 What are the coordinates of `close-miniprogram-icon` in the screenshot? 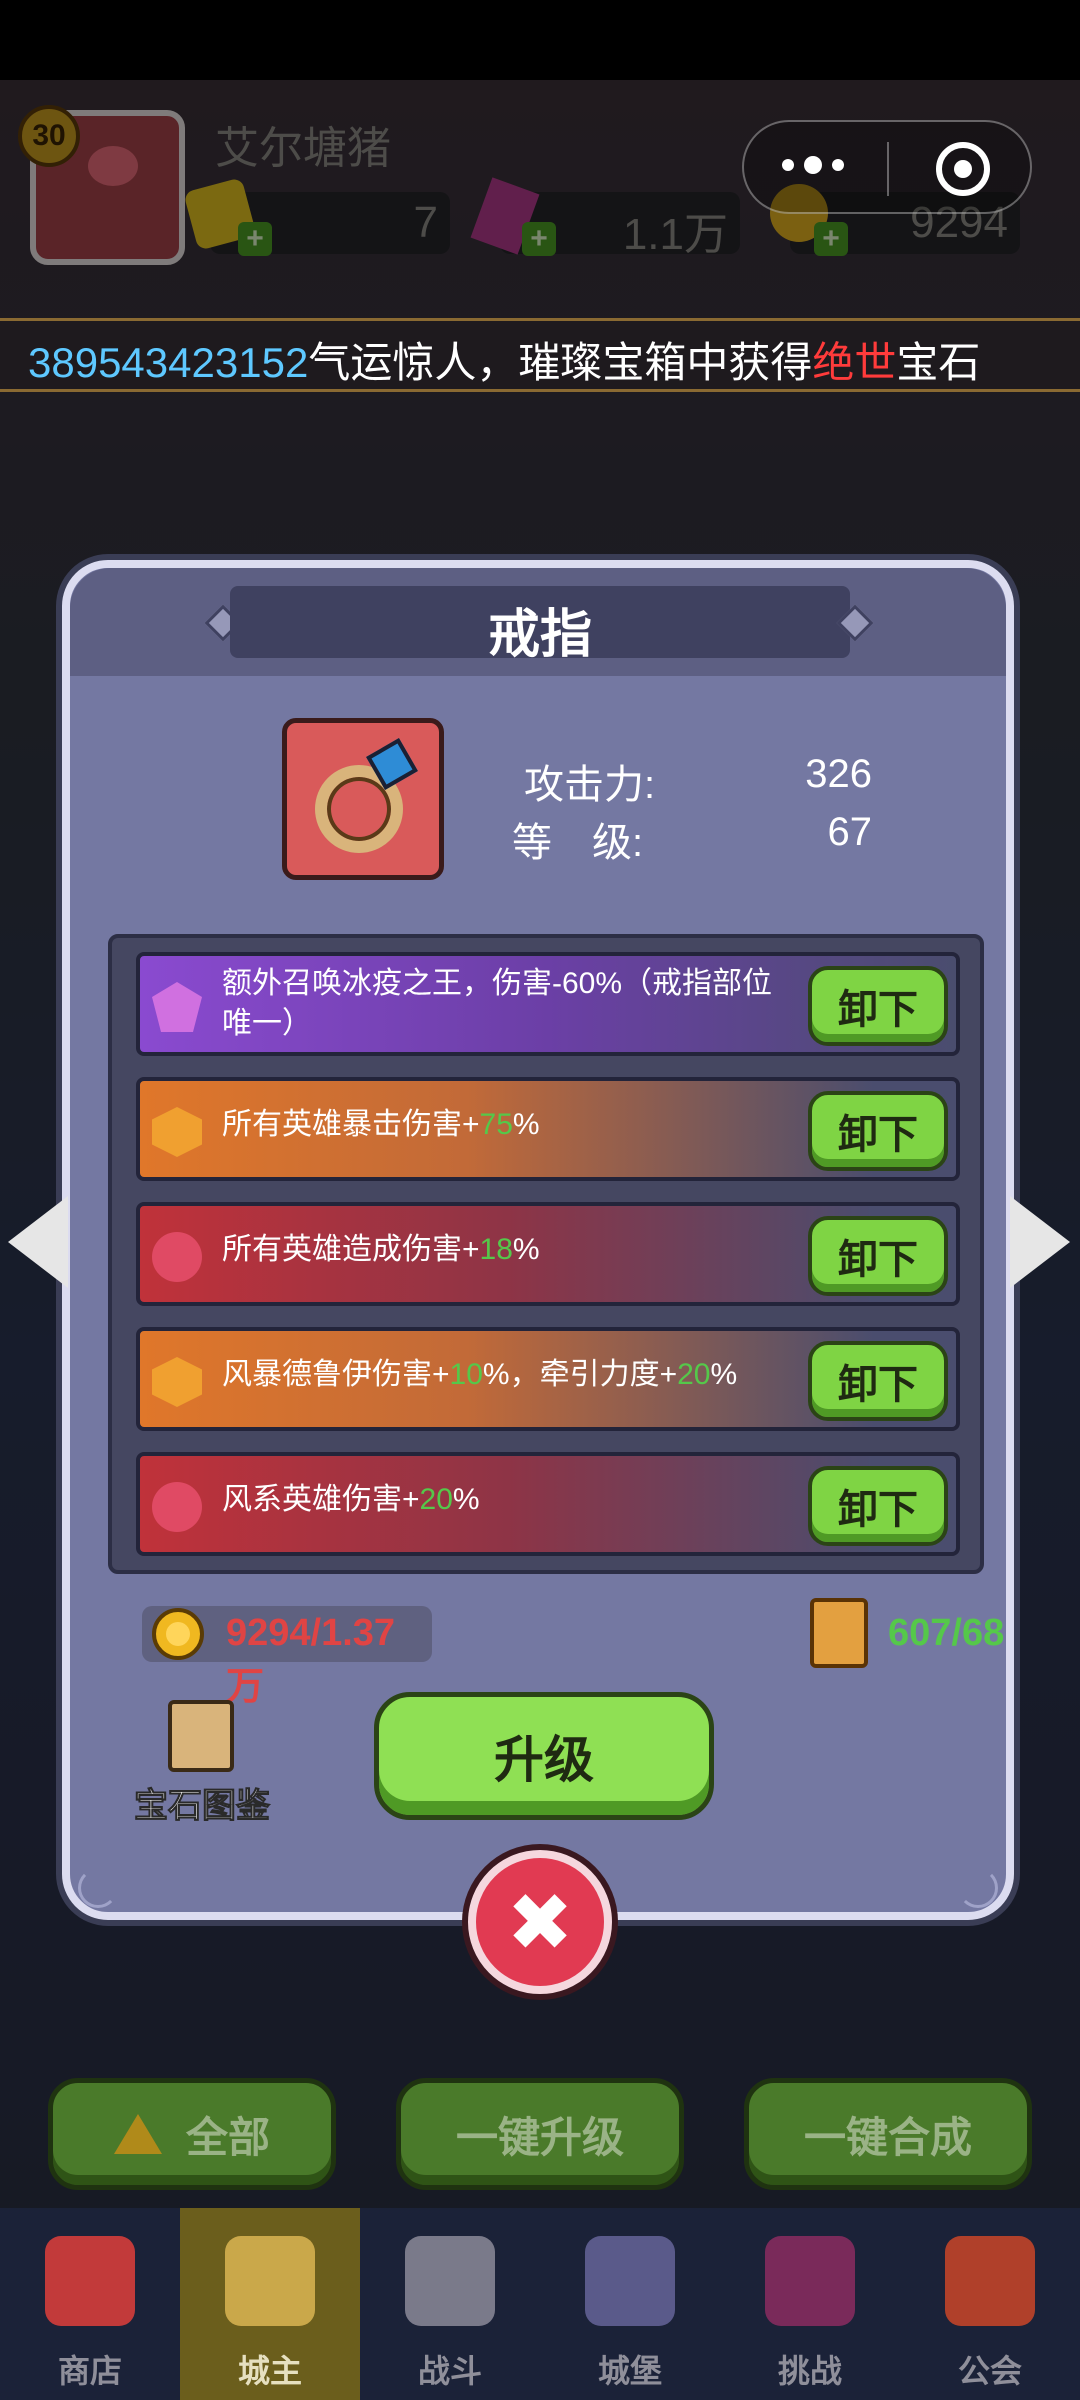 It's located at (963, 169).